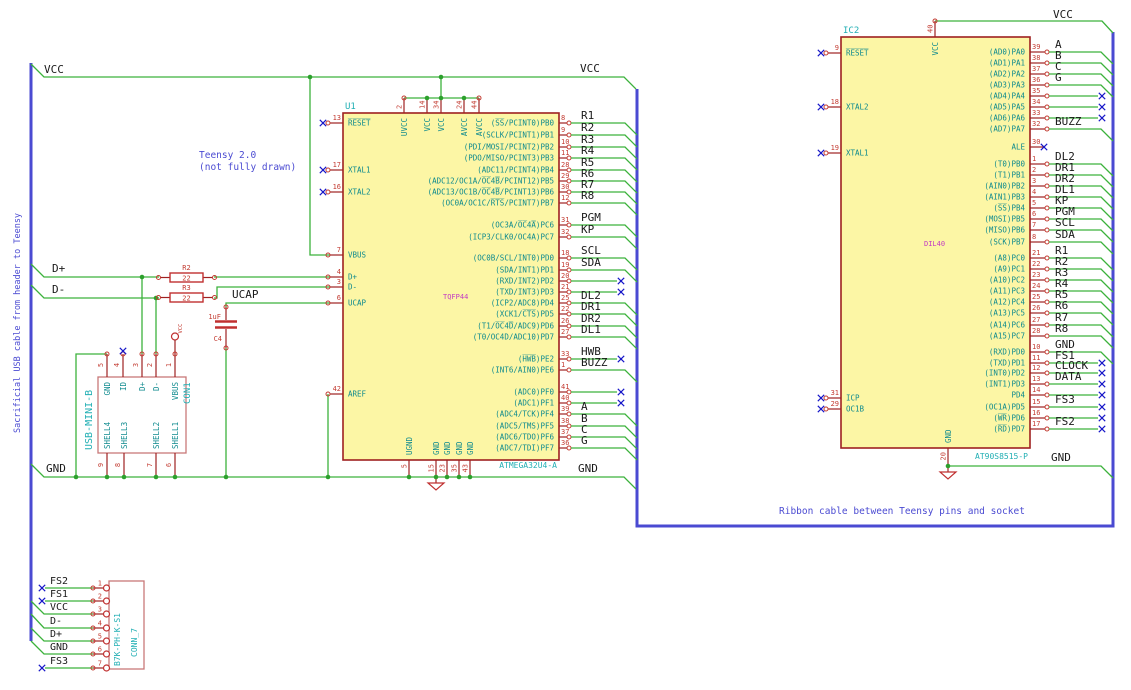  I want to click on chip-value: ATMEGA32U4-A, so click(528, 465).